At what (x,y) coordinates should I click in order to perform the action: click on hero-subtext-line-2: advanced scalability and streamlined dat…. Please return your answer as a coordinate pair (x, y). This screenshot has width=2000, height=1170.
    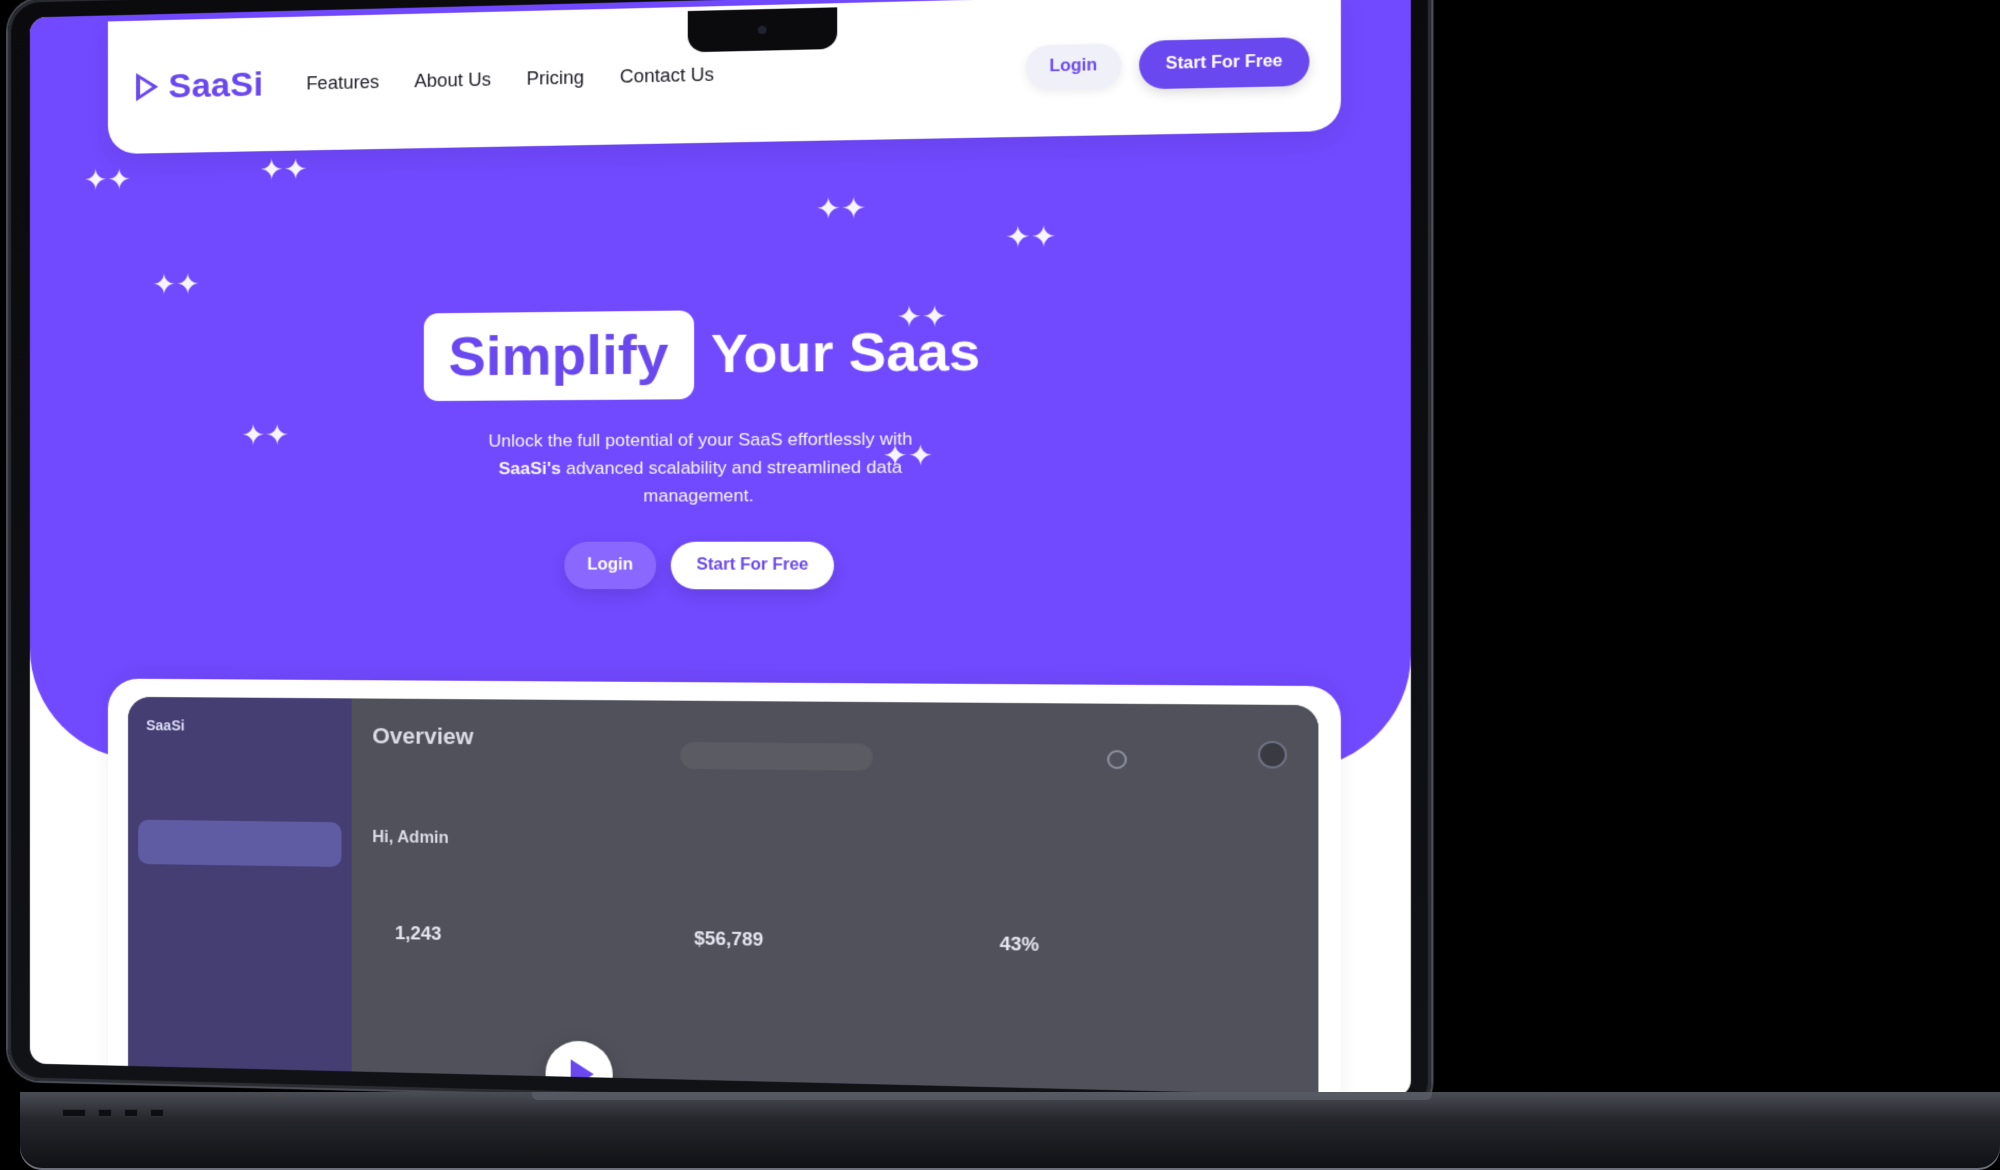
    Looking at the image, I should click on (733, 482).